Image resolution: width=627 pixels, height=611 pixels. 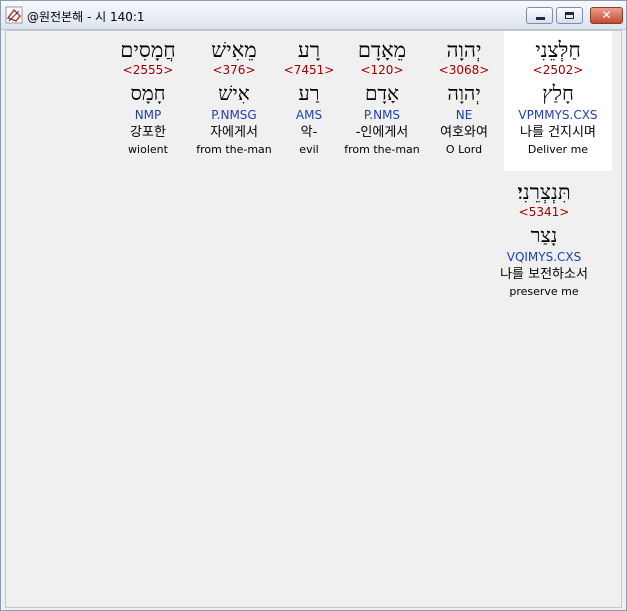 What do you see at coordinates (148, 132) in the screenshot?
I see `word-korean: 강포한` at bounding box center [148, 132].